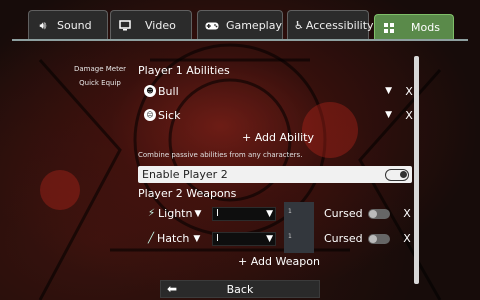 The width and height of the screenshot is (480, 300). Describe the element at coordinates (271, 91) in the screenshot. I see `ability-name: Bull` at that location.